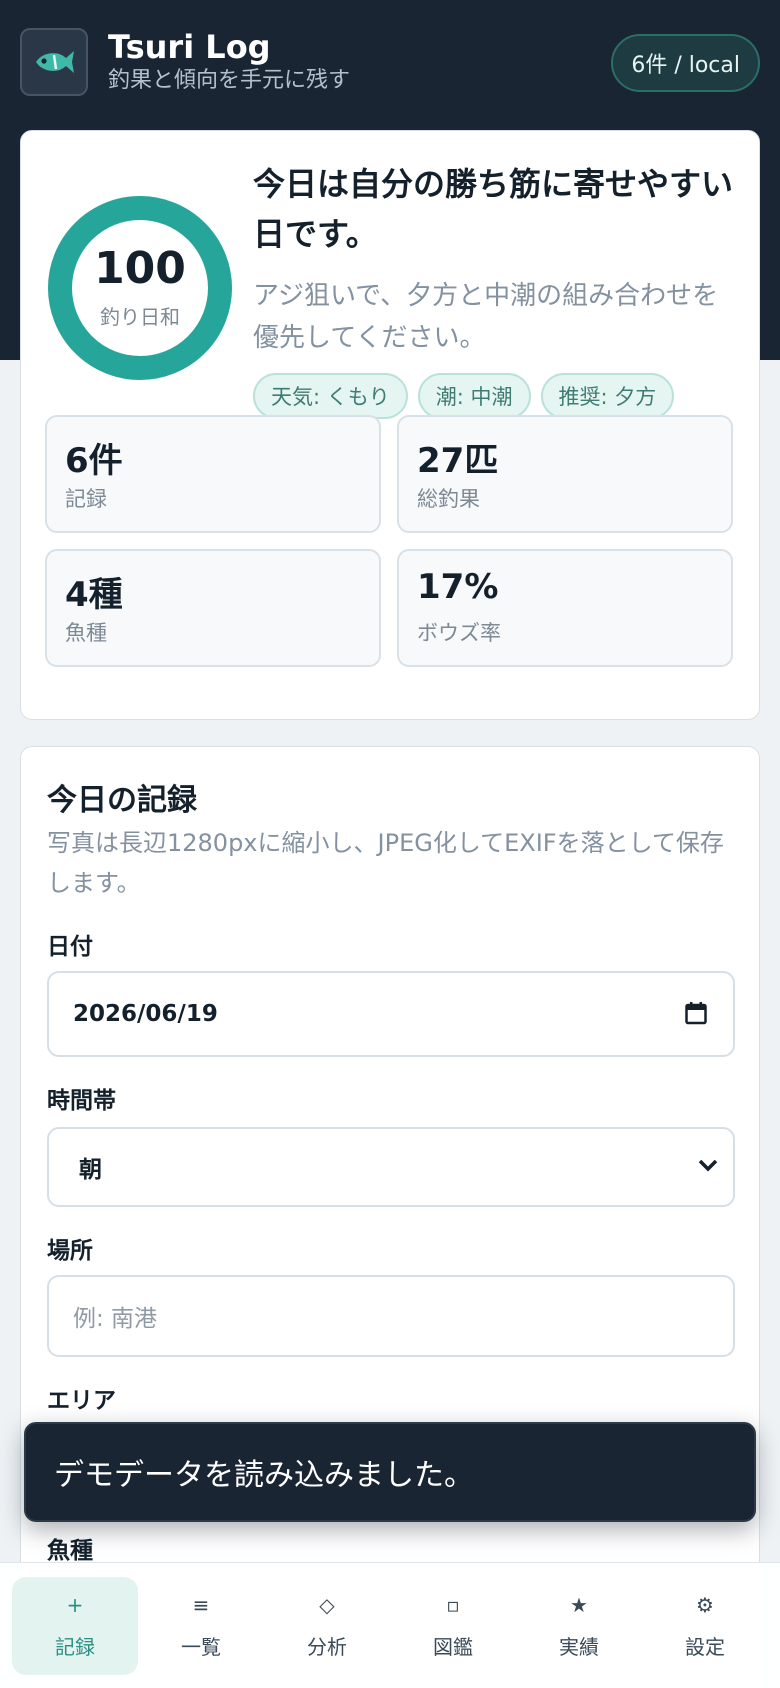 The width and height of the screenshot is (780, 1688). Describe the element at coordinates (486, 317) in the screenshot. I see `score-advice: アジ狙いで、夕方と中潮の組み合わせを優先してください。` at that location.